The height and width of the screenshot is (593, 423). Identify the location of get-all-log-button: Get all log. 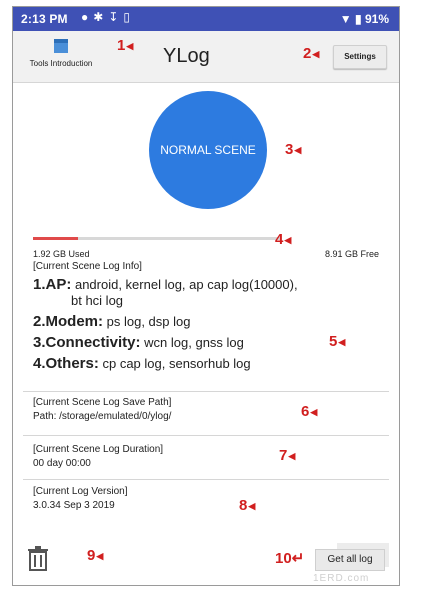
(350, 560).